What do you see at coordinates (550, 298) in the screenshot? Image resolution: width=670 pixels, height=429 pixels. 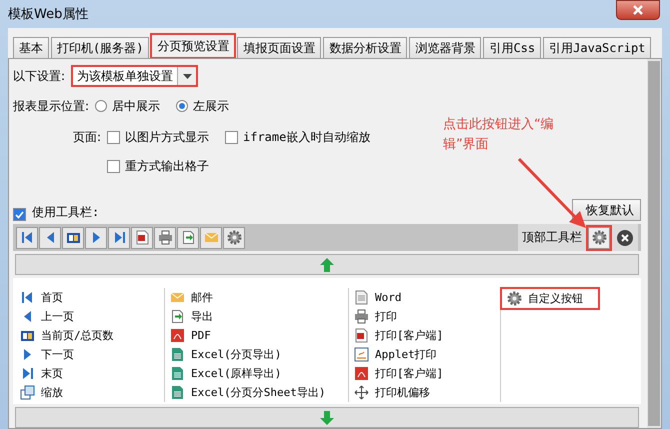 I see `button-item: 自定义按钮` at bounding box center [550, 298].